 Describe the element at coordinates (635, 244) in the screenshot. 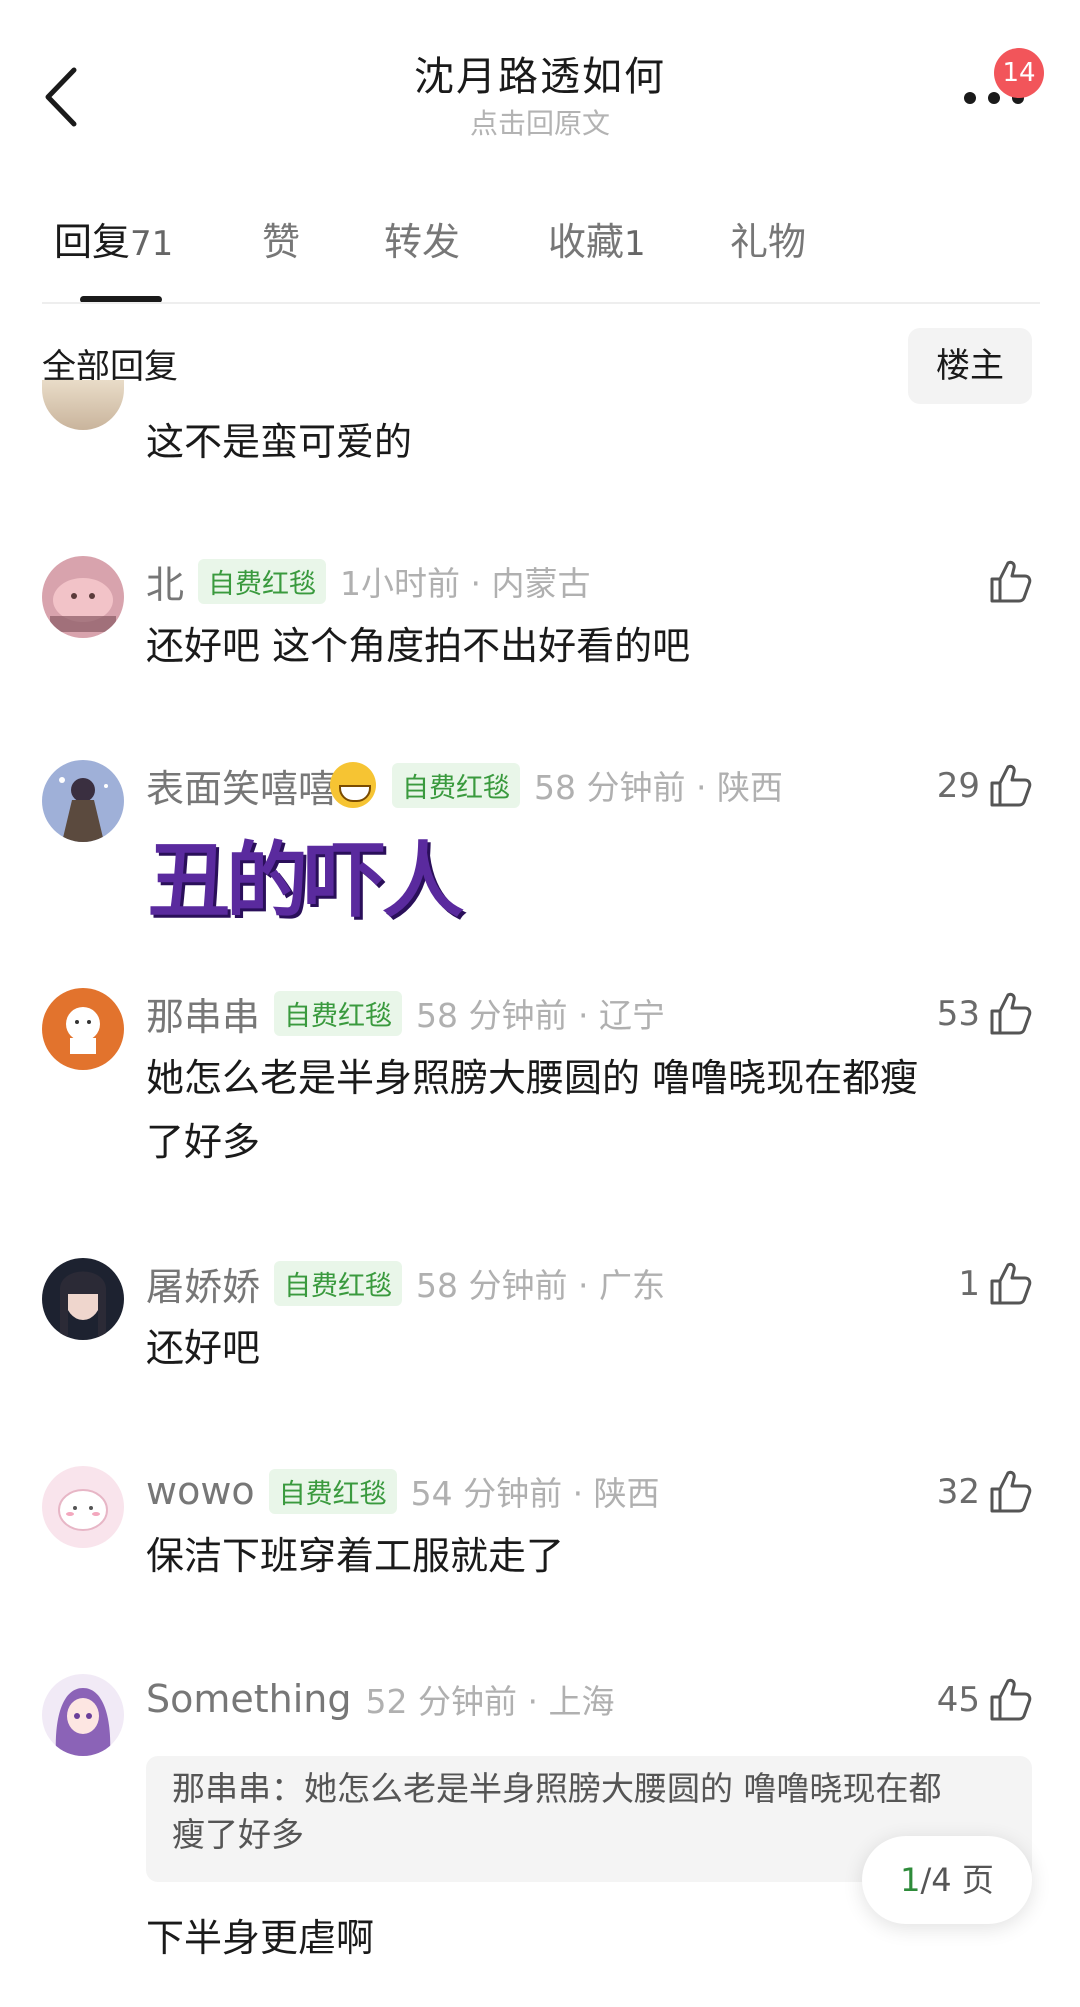

I see `tab-count: 1` at that location.